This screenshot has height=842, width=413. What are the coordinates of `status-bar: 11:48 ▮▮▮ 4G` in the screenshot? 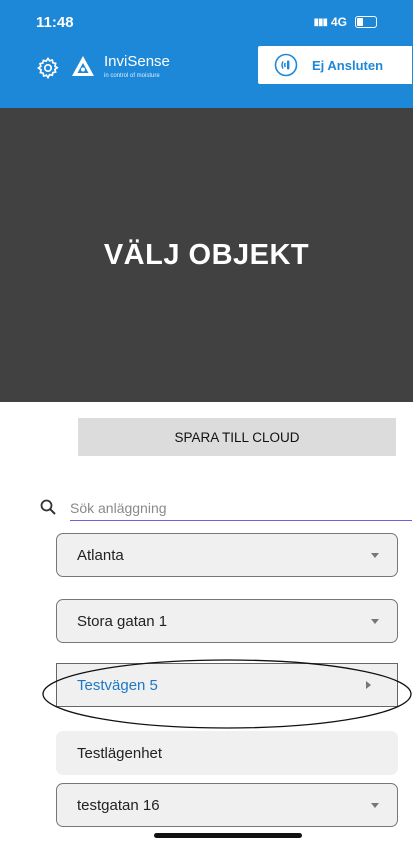 It's located at (206, 20).